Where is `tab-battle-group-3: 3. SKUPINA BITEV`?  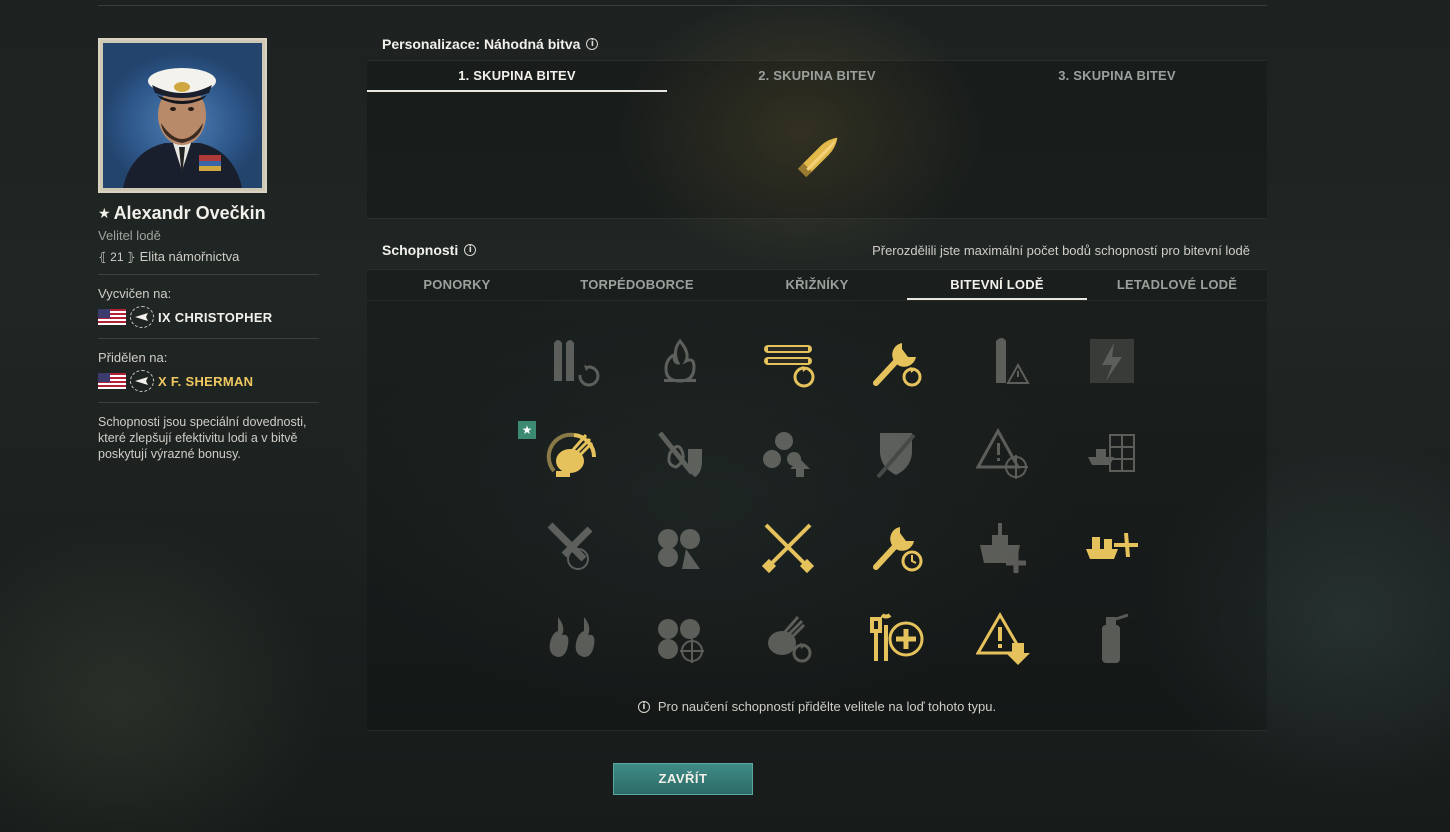
tab-battle-group-3: 3. SKUPINA BITEV is located at coordinates (1117, 76).